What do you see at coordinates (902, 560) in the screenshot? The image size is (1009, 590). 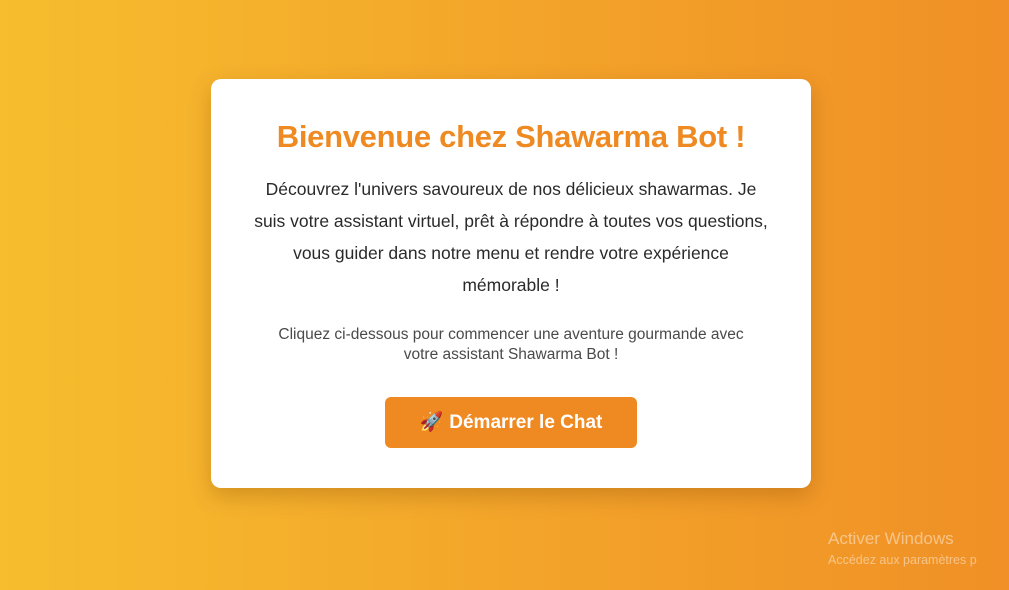 I see `watermark-subtitle: Accédez aux paramètres p` at bounding box center [902, 560].